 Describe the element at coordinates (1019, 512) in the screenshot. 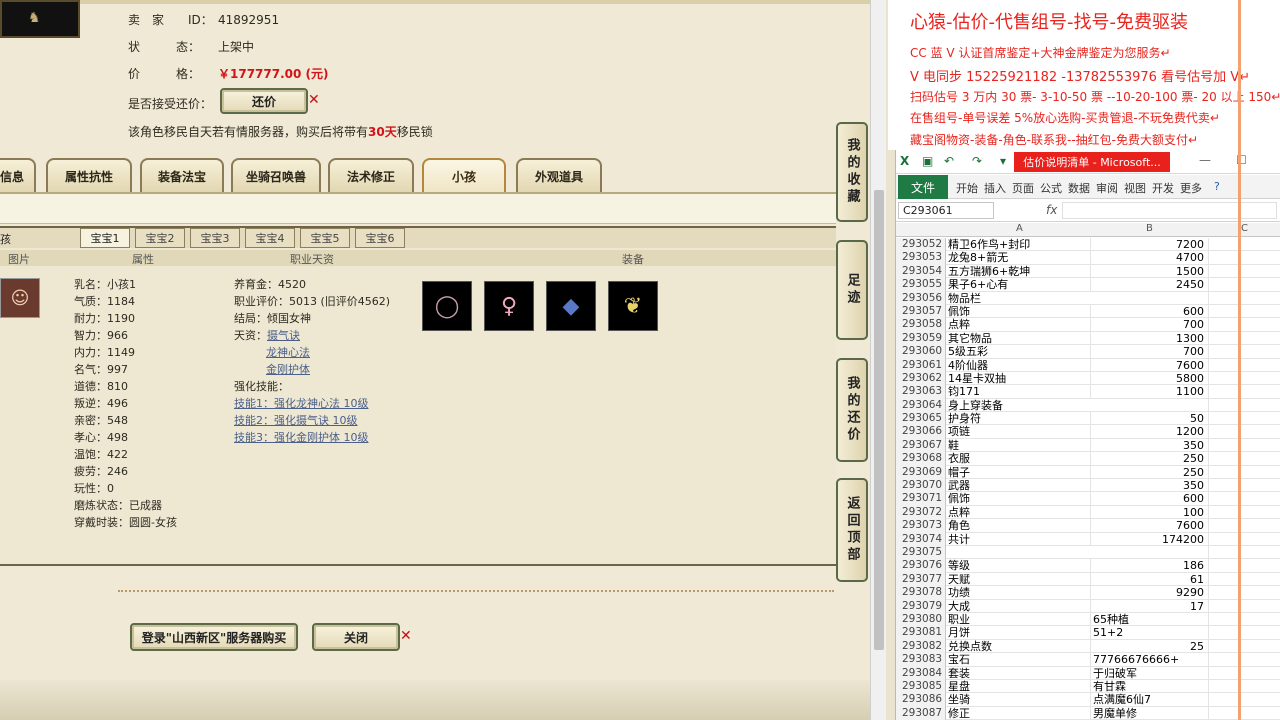

I see `cell-a: 点粹` at that location.